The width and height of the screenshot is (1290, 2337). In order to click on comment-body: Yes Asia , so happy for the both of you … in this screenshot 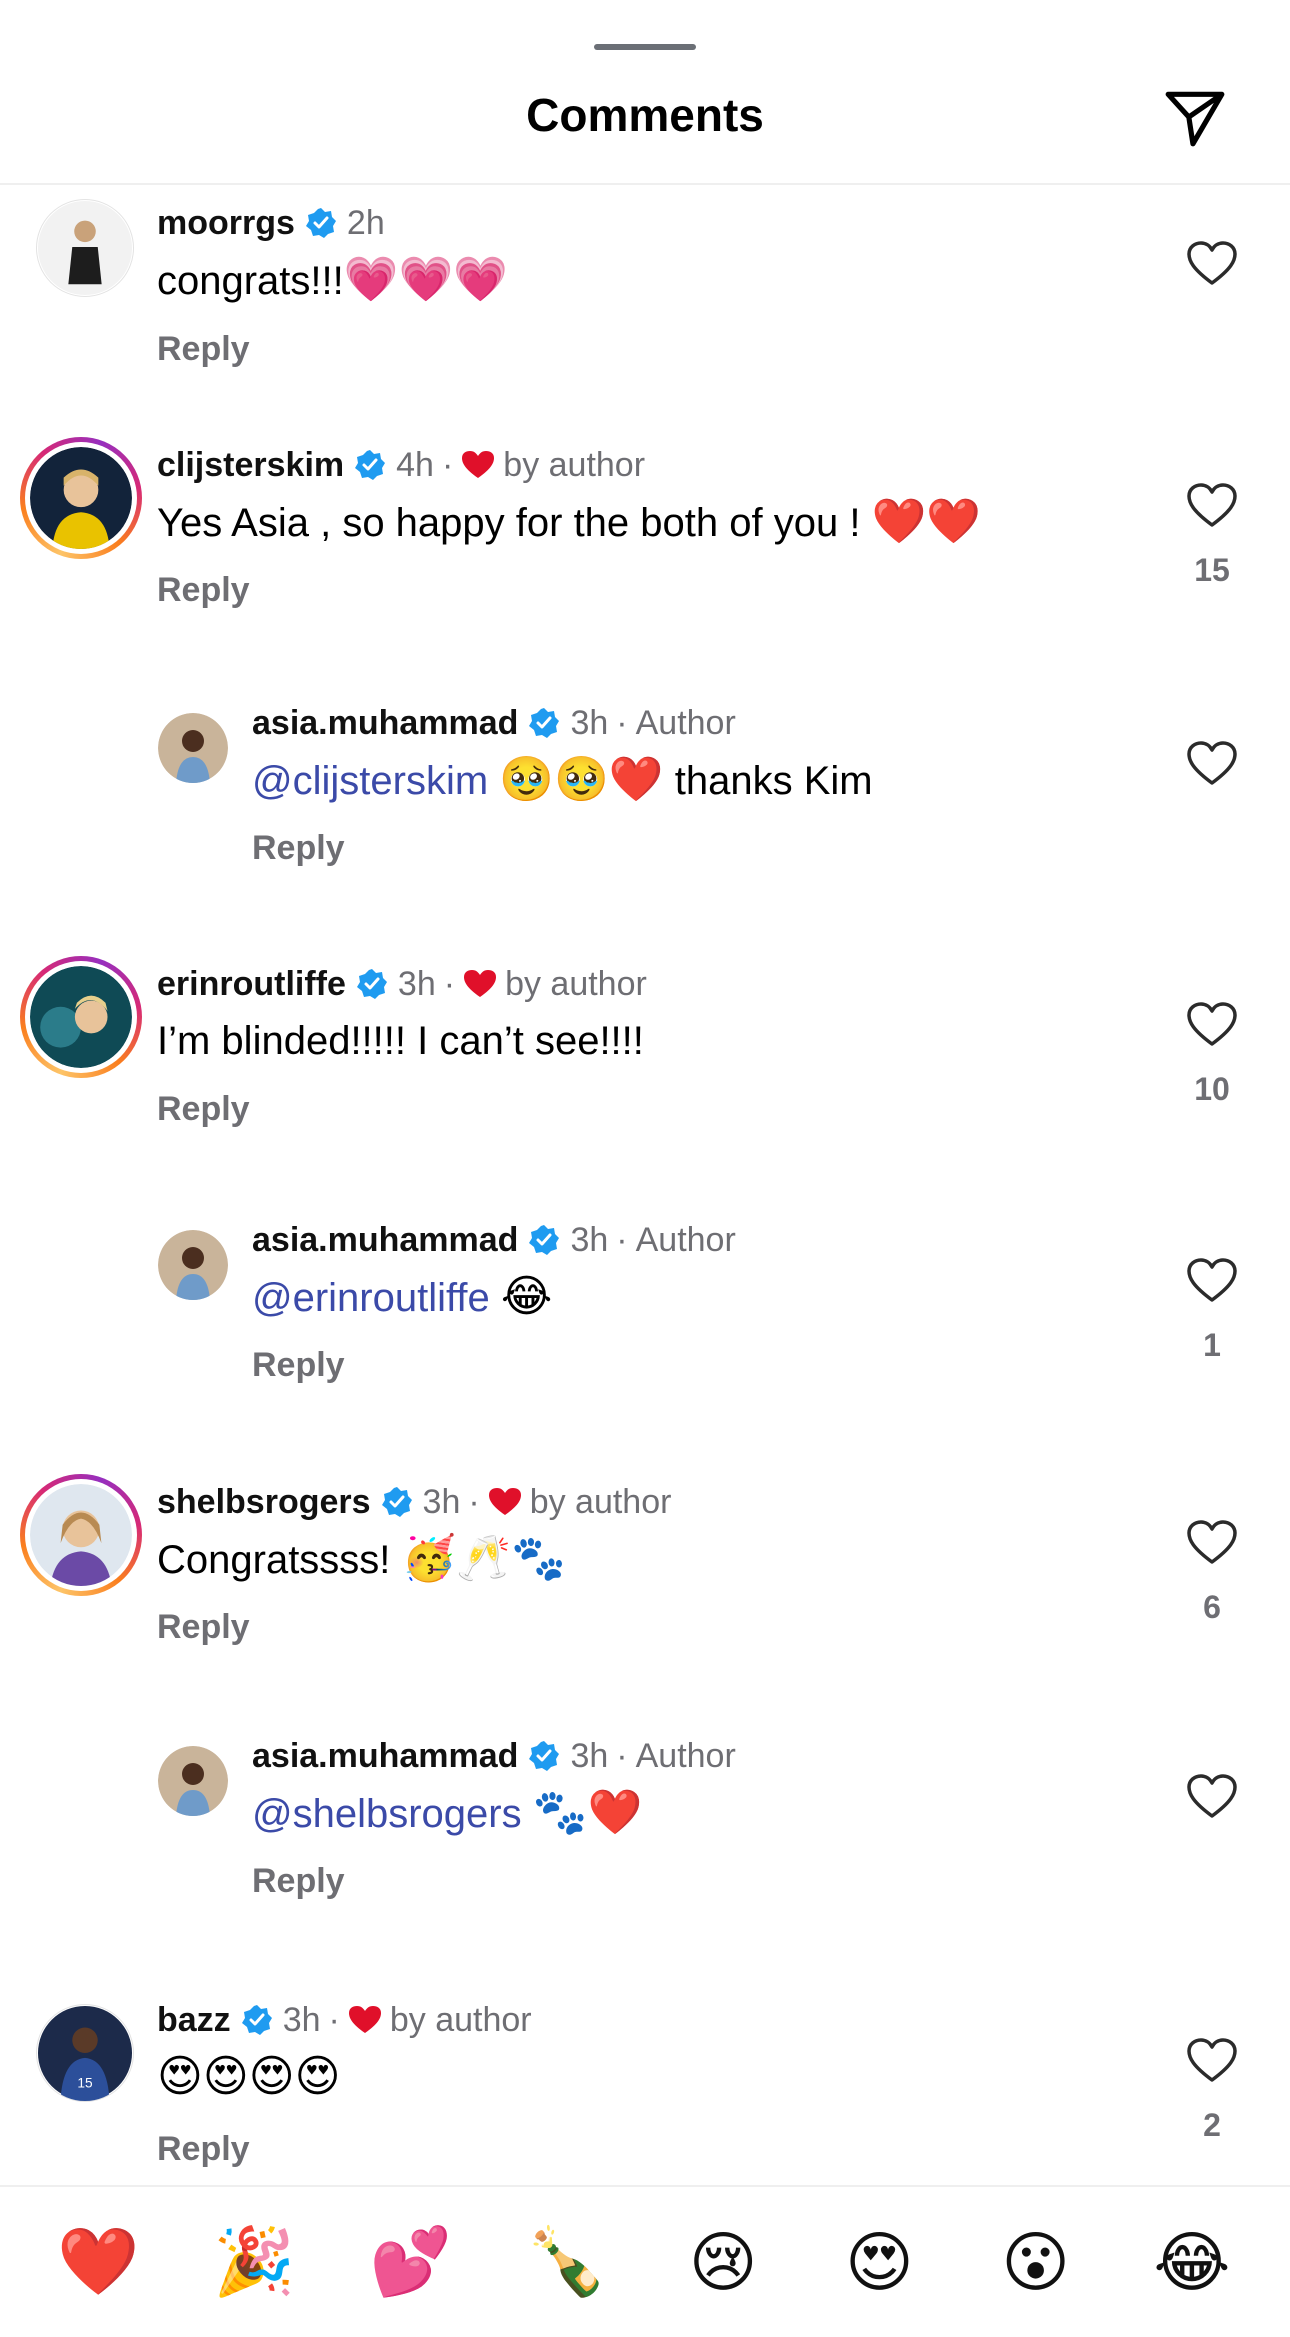, I will do `click(514, 523)`.